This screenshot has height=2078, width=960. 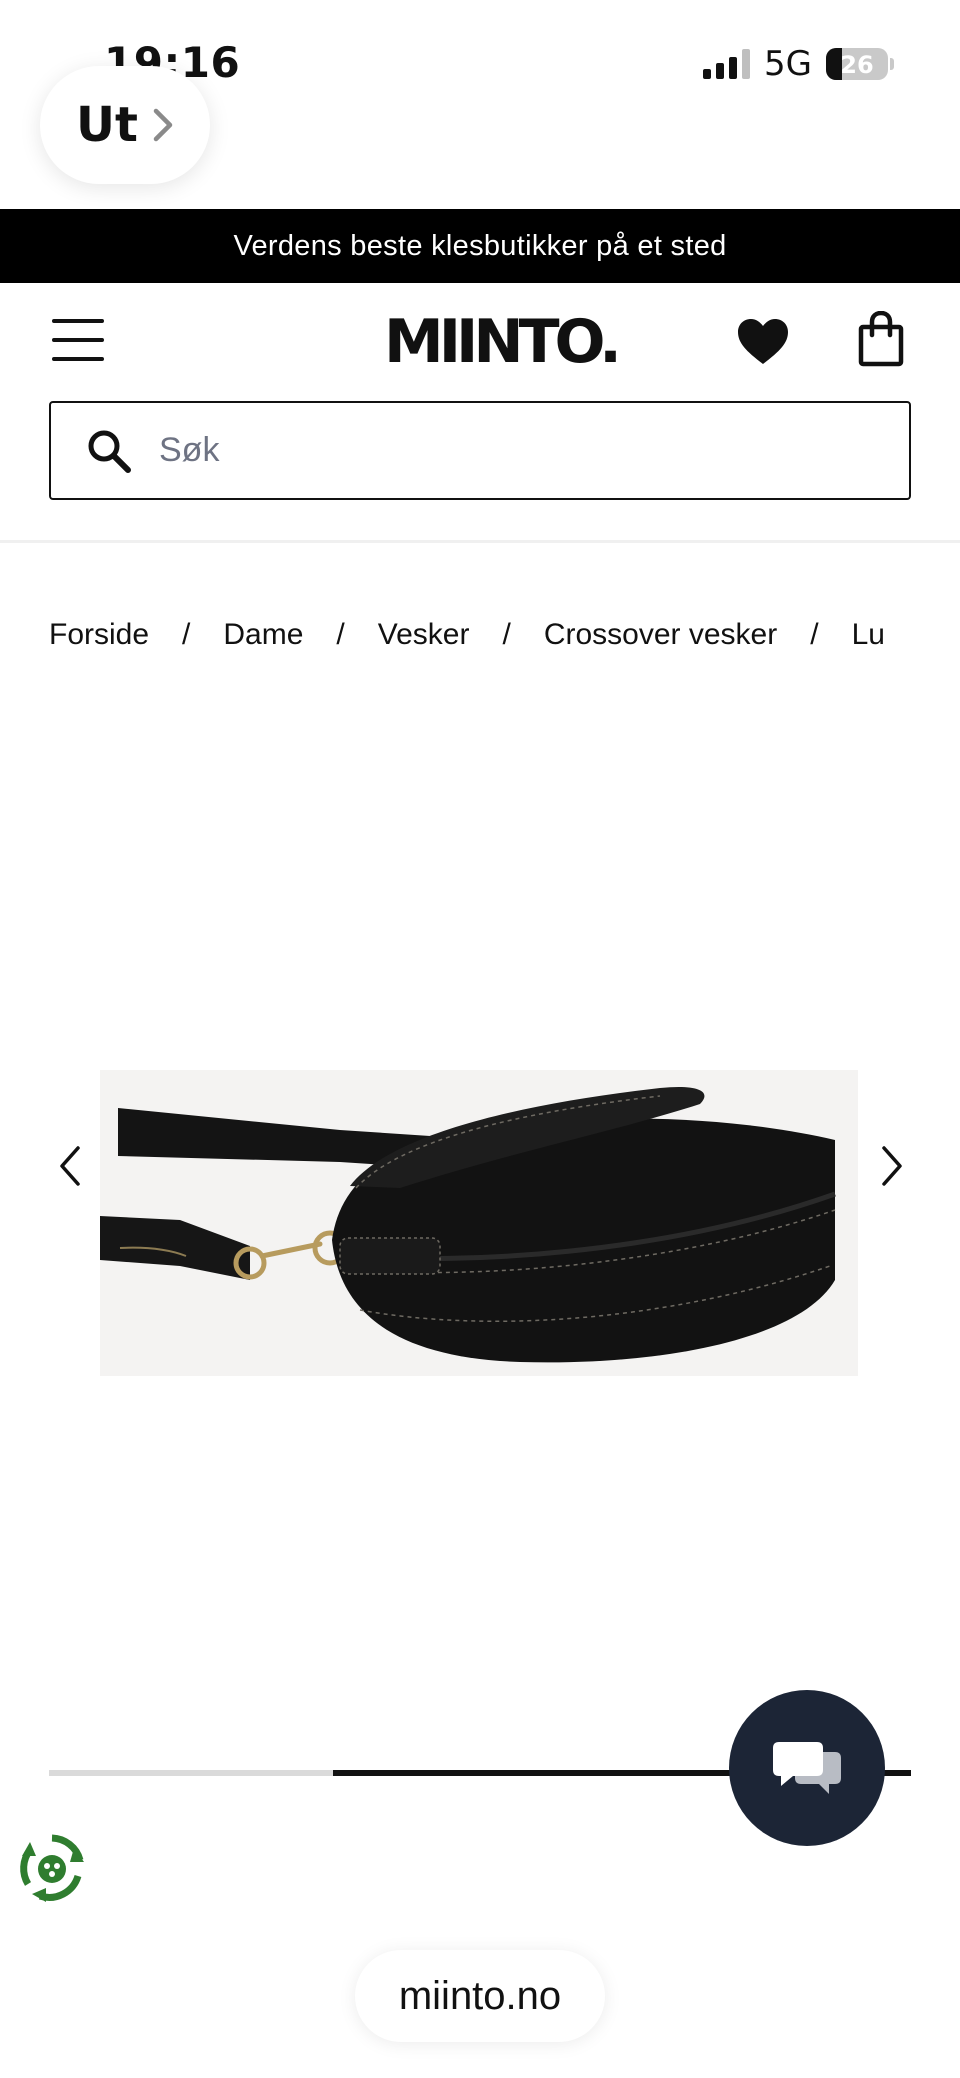 I want to click on breadcrumb-item: Crossover vesker, so click(x=660, y=635).